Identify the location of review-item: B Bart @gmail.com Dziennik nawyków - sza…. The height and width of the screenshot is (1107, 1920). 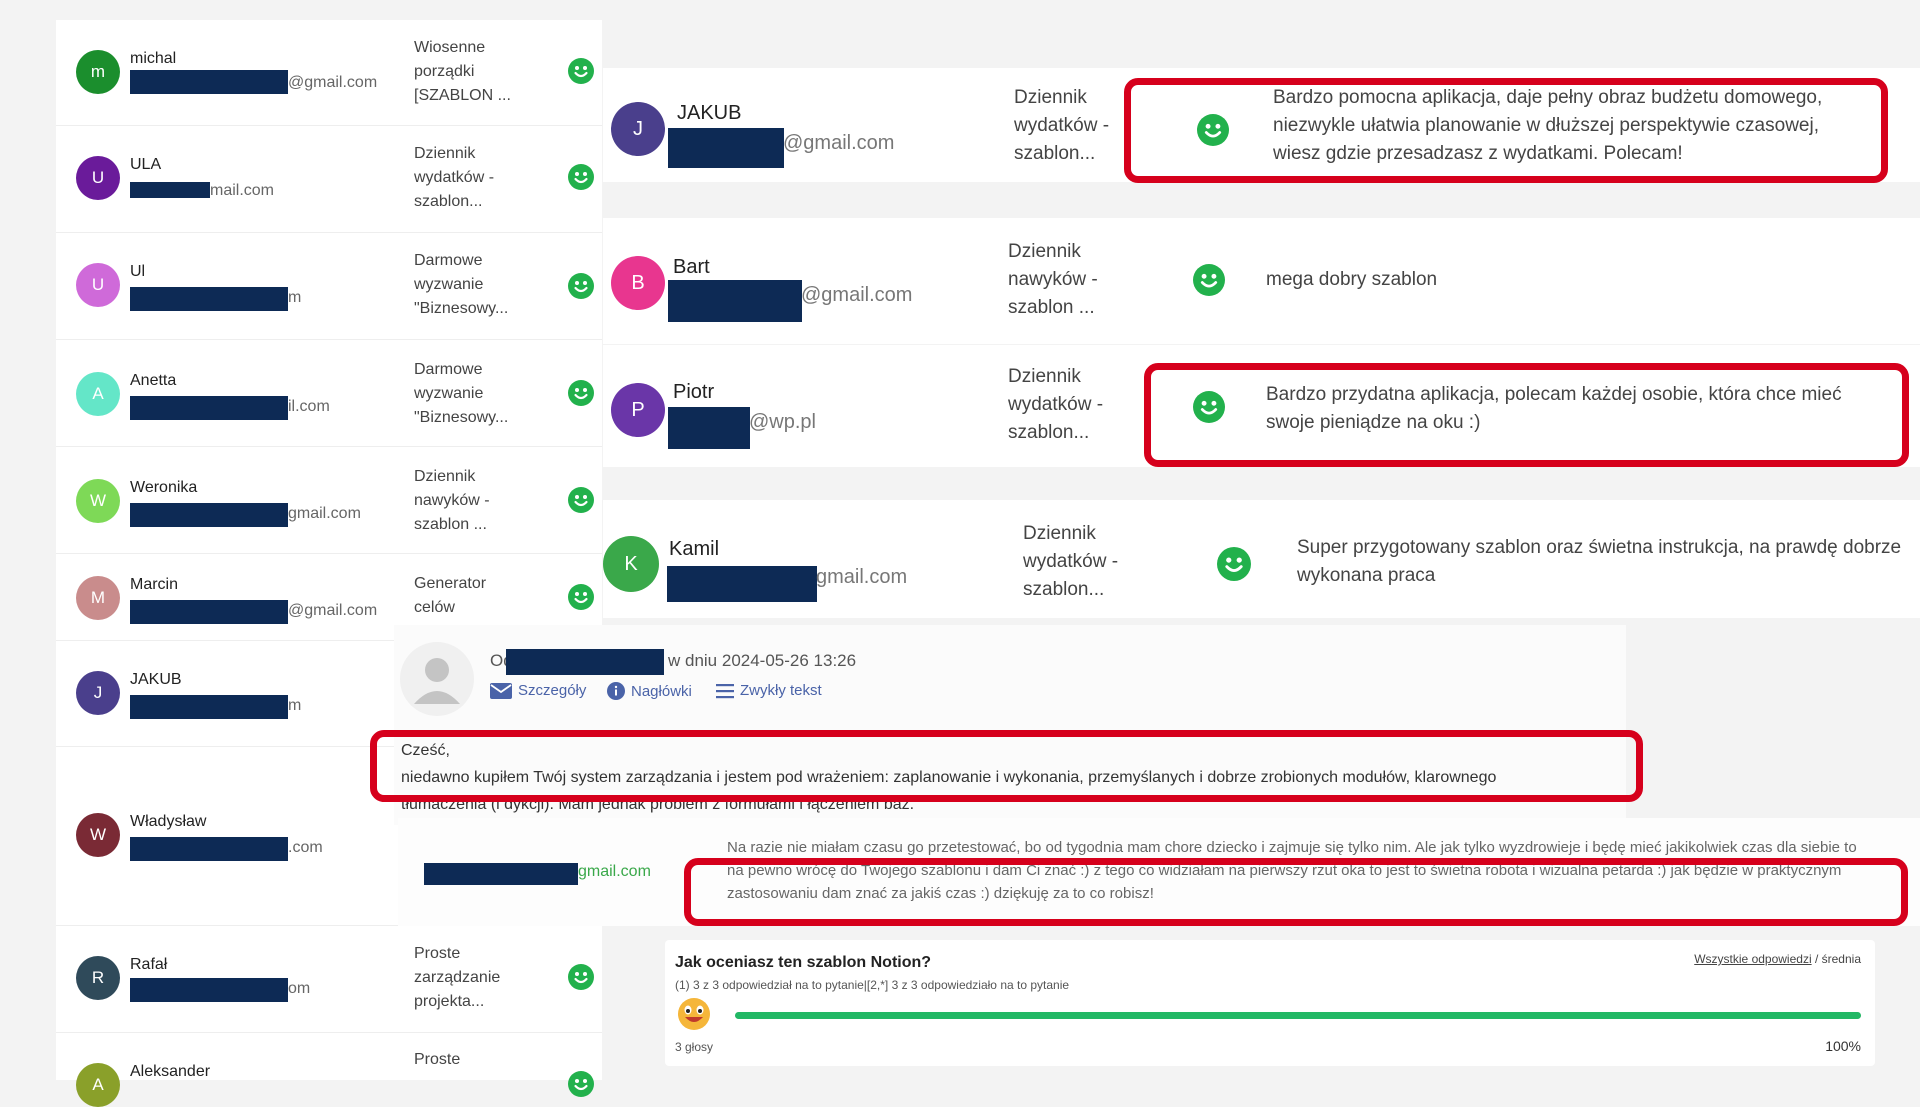
(1261, 281).